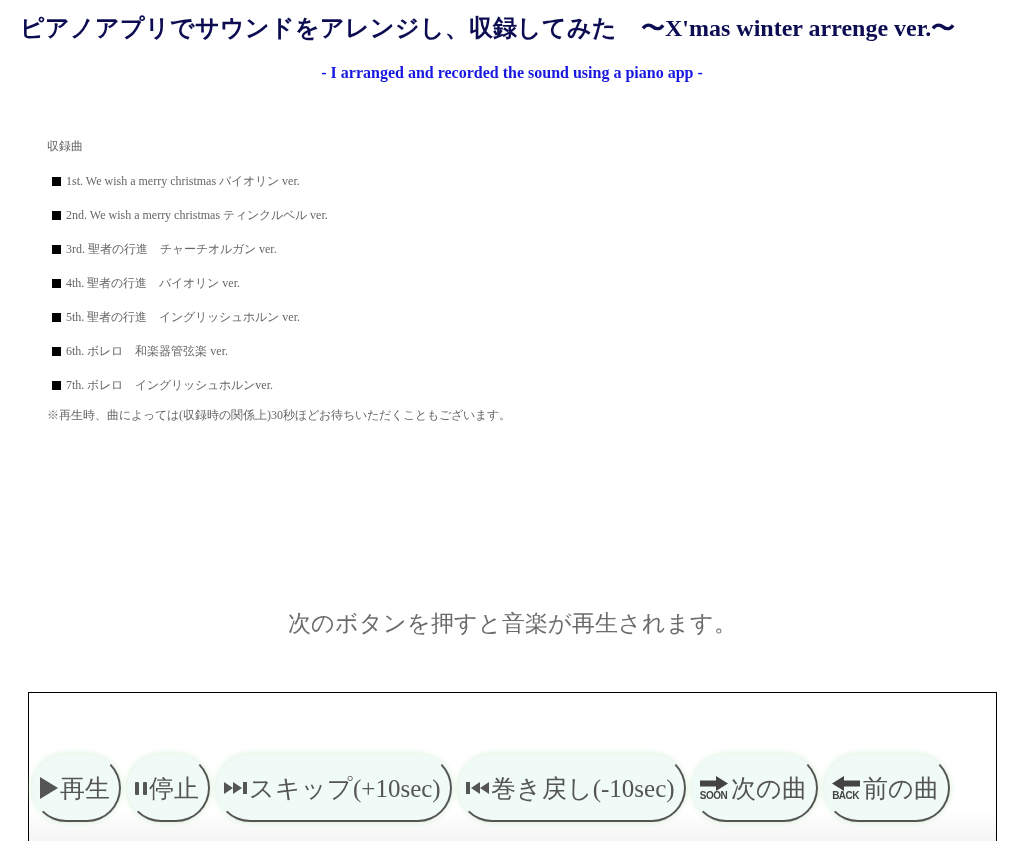 The image size is (1024, 841). What do you see at coordinates (76, 788) in the screenshot?
I see `play-button: 再生` at bounding box center [76, 788].